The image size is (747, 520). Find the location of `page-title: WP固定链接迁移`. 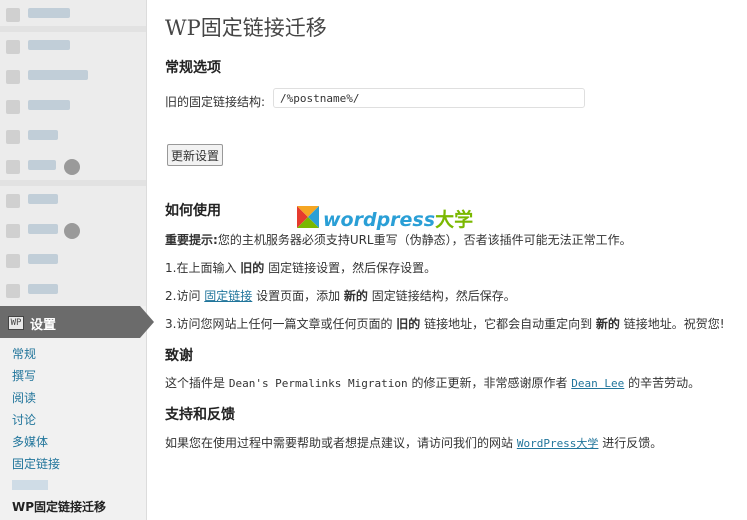

page-title: WP固定链接迁移 is located at coordinates (246, 28).